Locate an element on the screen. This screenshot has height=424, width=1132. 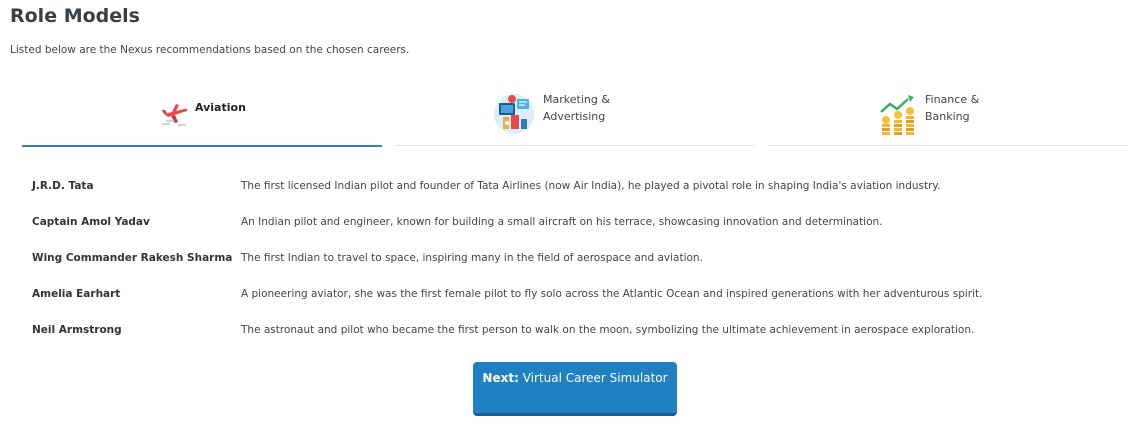
next-button-prefix: Next: is located at coordinates (500, 378).